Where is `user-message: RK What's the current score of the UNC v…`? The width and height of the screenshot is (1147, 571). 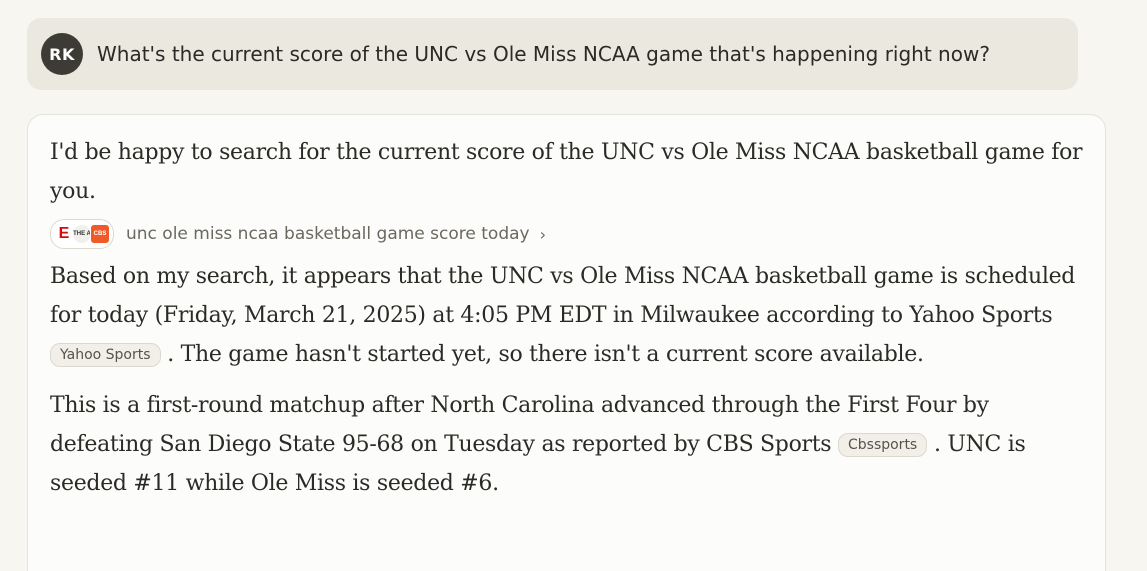
user-message: RK What's the current score of the UNC v… is located at coordinates (552, 54).